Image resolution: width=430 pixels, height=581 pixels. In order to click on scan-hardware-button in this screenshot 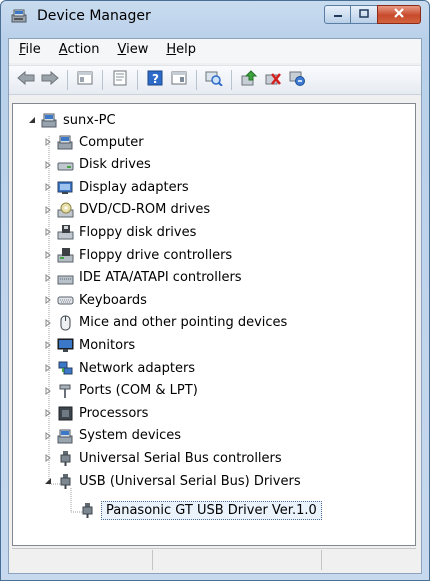, I will do `click(214, 80)`.